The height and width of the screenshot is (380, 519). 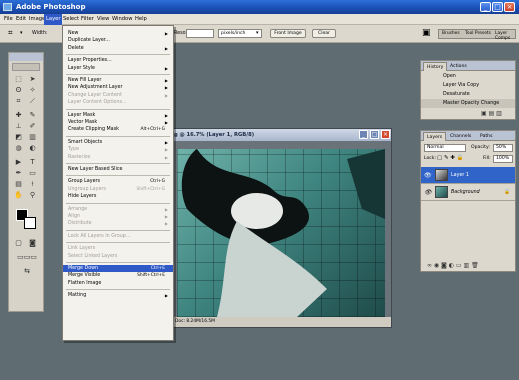 What do you see at coordinates (118, 33) in the screenshot?
I see `menu-item-new: New ▶` at bounding box center [118, 33].